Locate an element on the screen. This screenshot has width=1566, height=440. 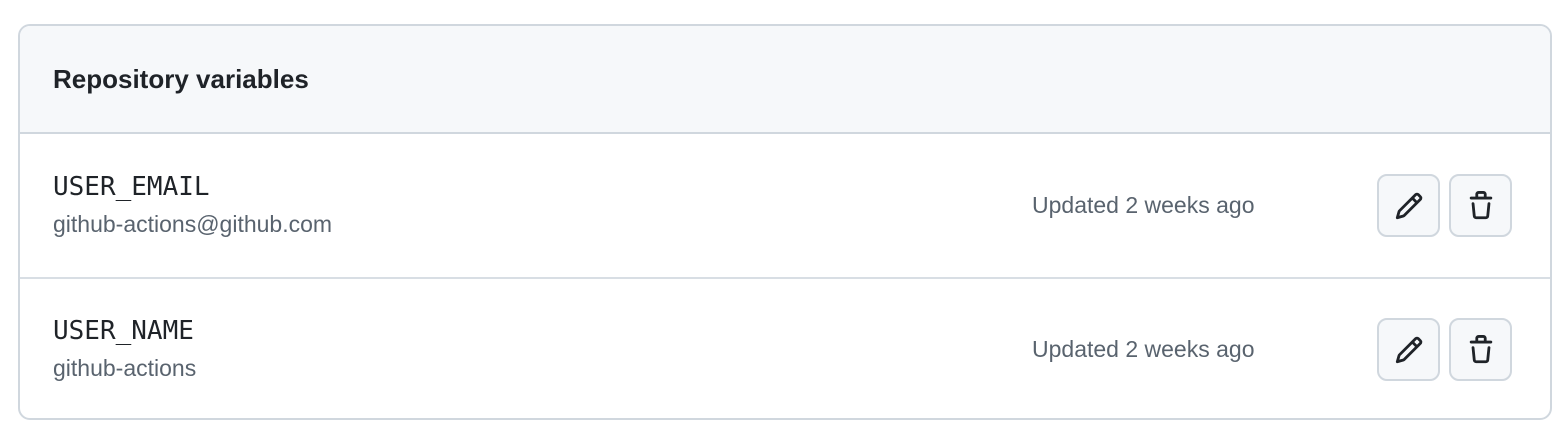
panel-title: Repository variables is located at coordinates (181, 78).